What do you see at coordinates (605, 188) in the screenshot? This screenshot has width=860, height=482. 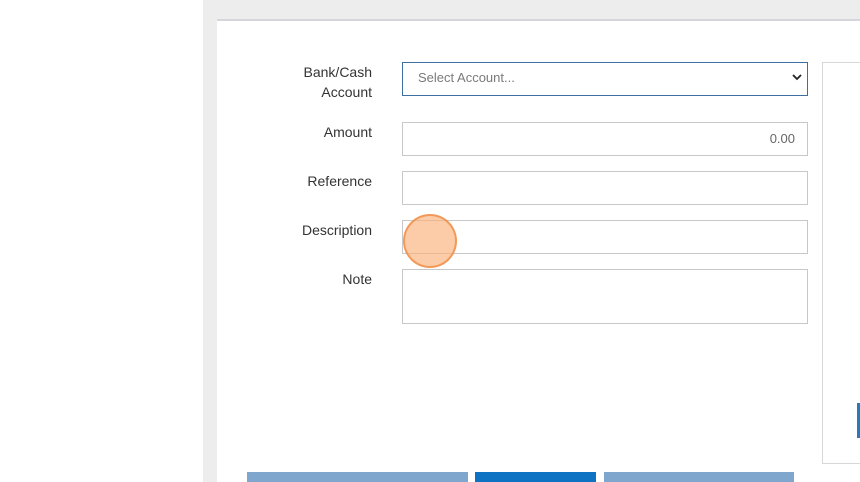 I see `reference-field` at bounding box center [605, 188].